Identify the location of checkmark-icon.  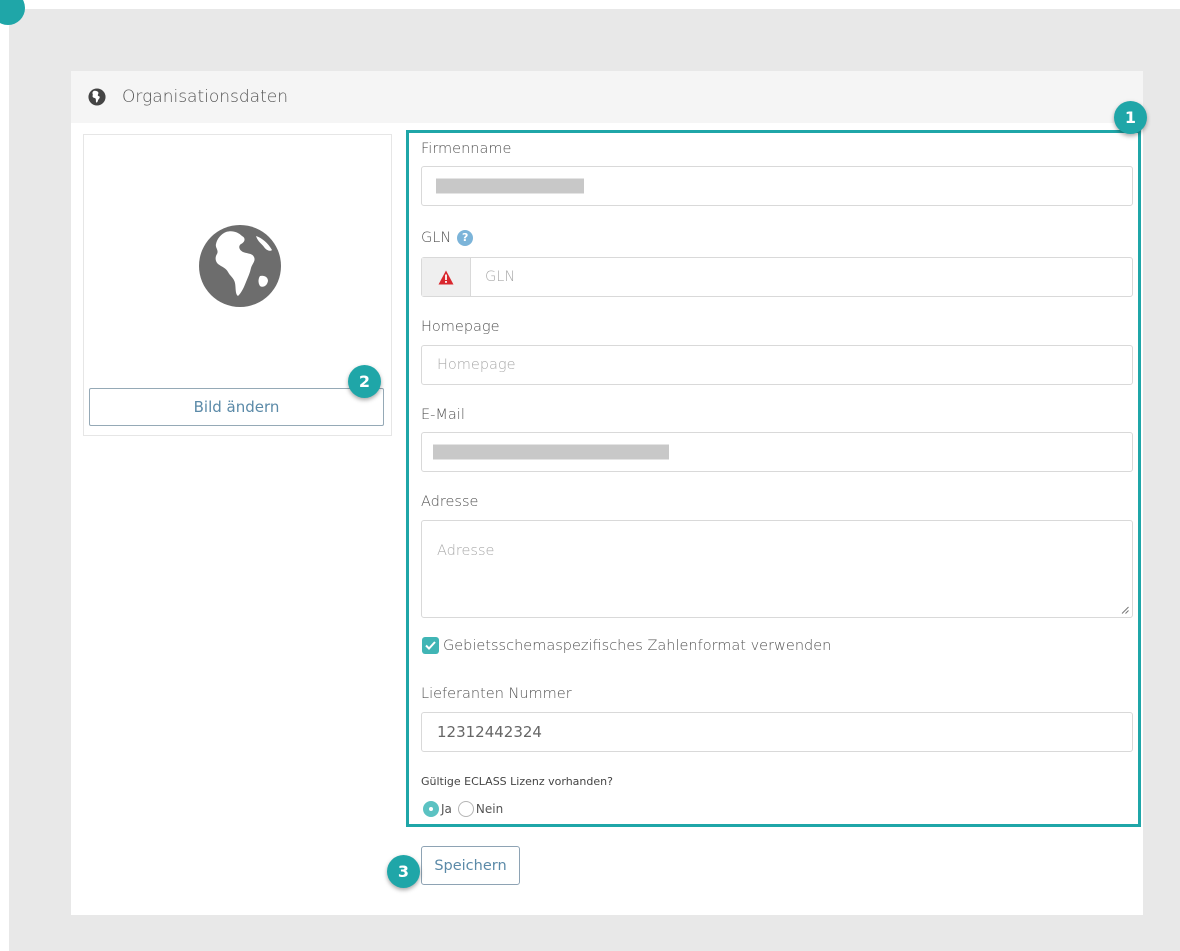
(430, 645).